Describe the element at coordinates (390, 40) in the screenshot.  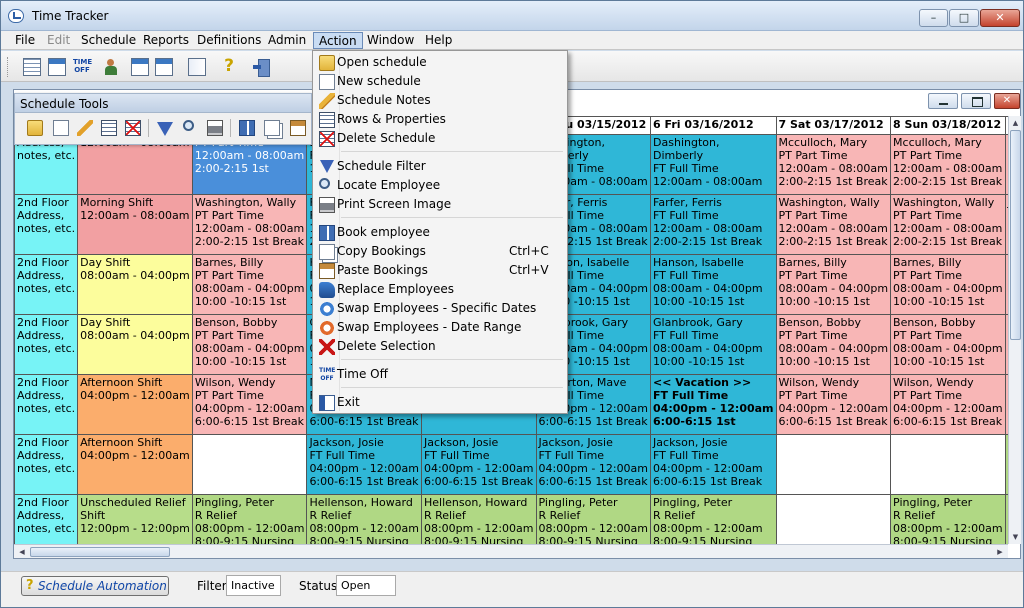
I see `menu-window: Window` at that location.